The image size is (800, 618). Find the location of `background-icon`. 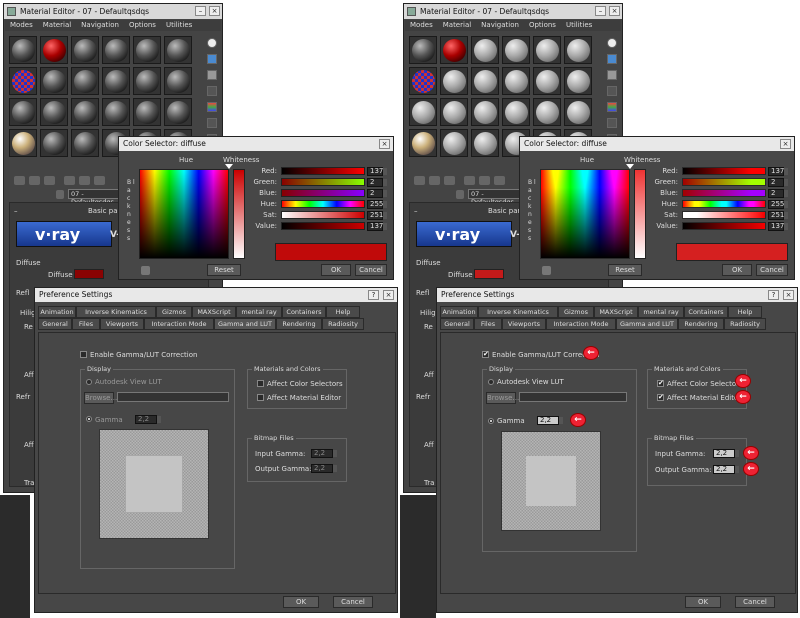

background-icon is located at coordinates (612, 75).